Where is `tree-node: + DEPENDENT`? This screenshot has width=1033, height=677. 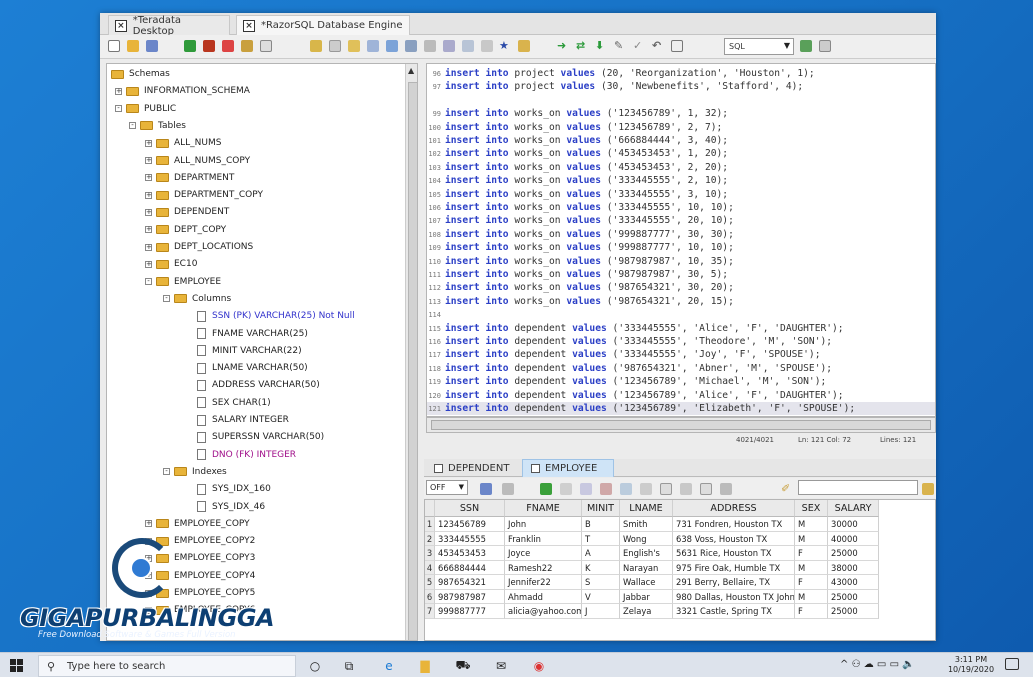 tree-node: + DEPENDENT is located at coordinates (187, 212).